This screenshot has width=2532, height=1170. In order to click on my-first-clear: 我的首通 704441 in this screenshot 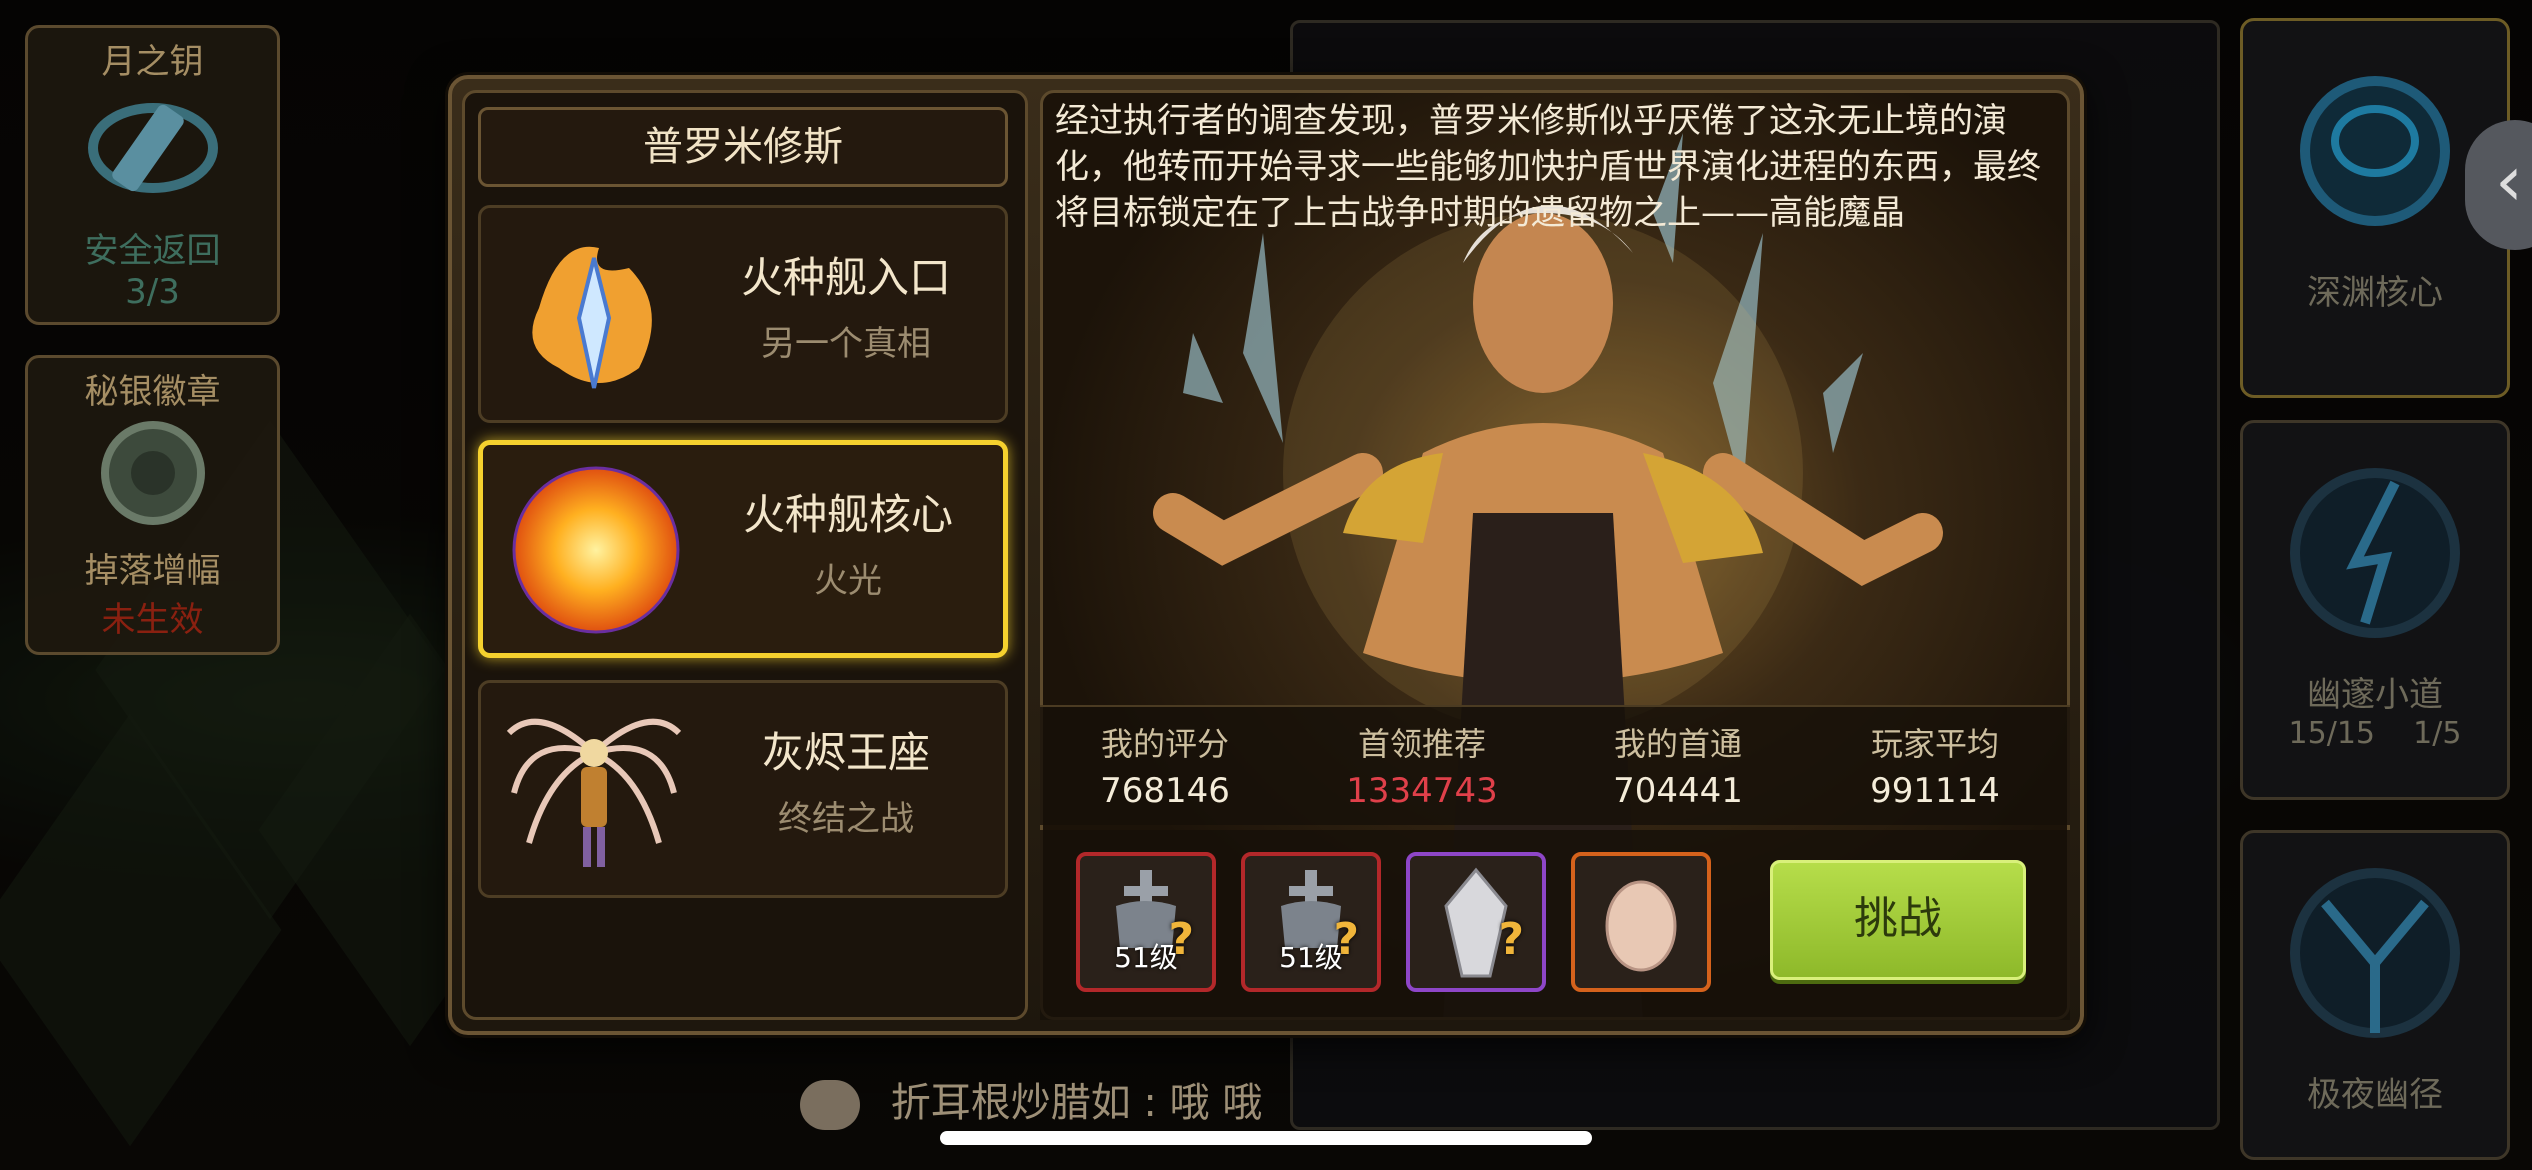, I will do `click(1678, 765)`.